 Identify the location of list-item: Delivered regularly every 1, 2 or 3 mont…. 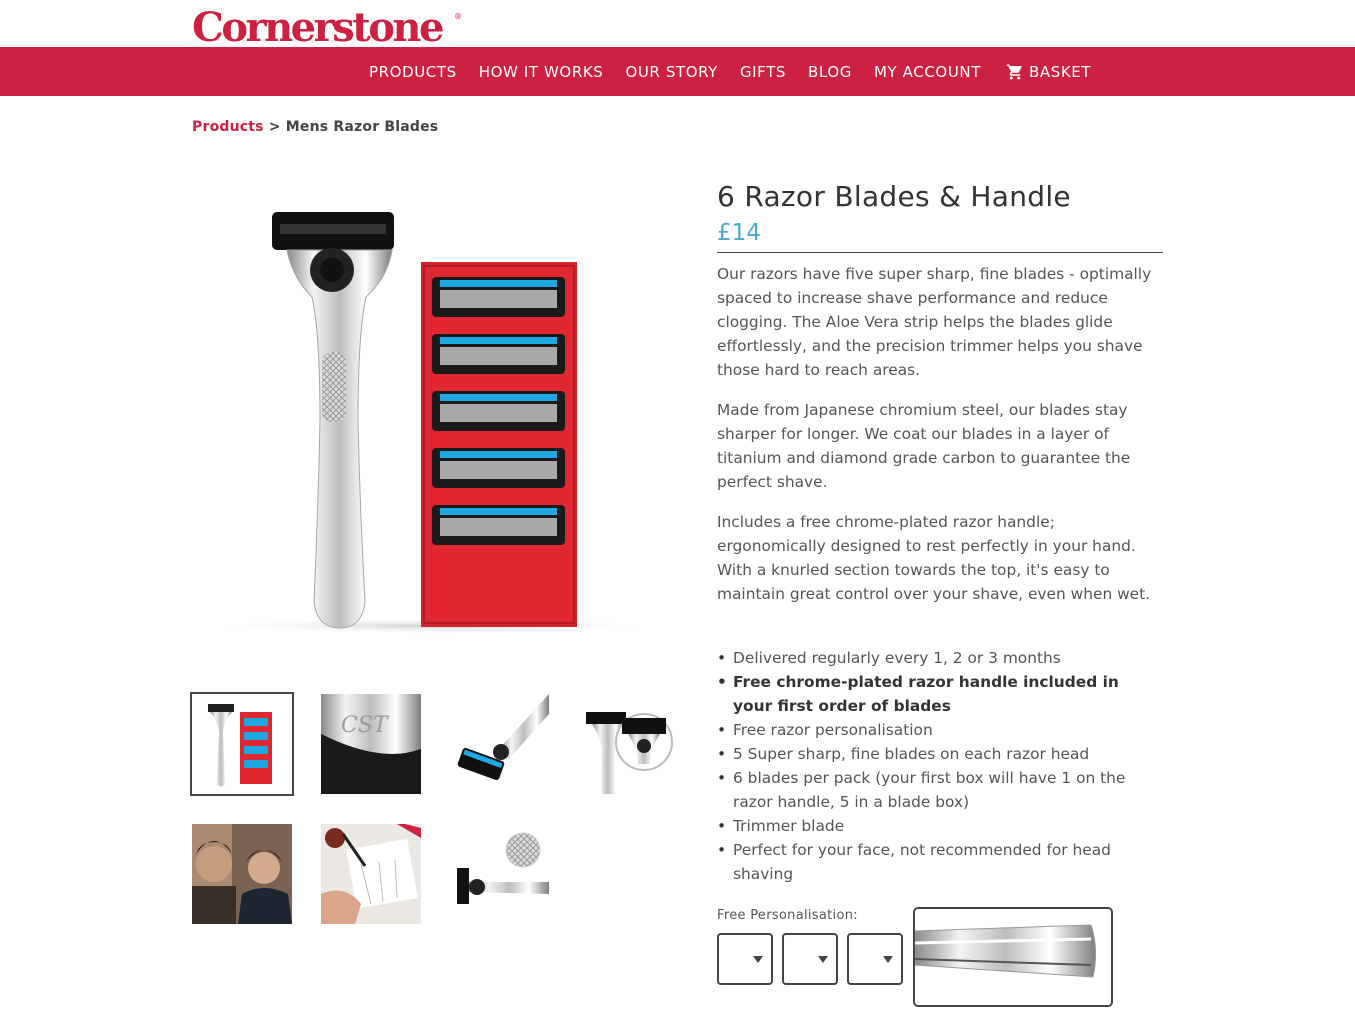
(940, 658).